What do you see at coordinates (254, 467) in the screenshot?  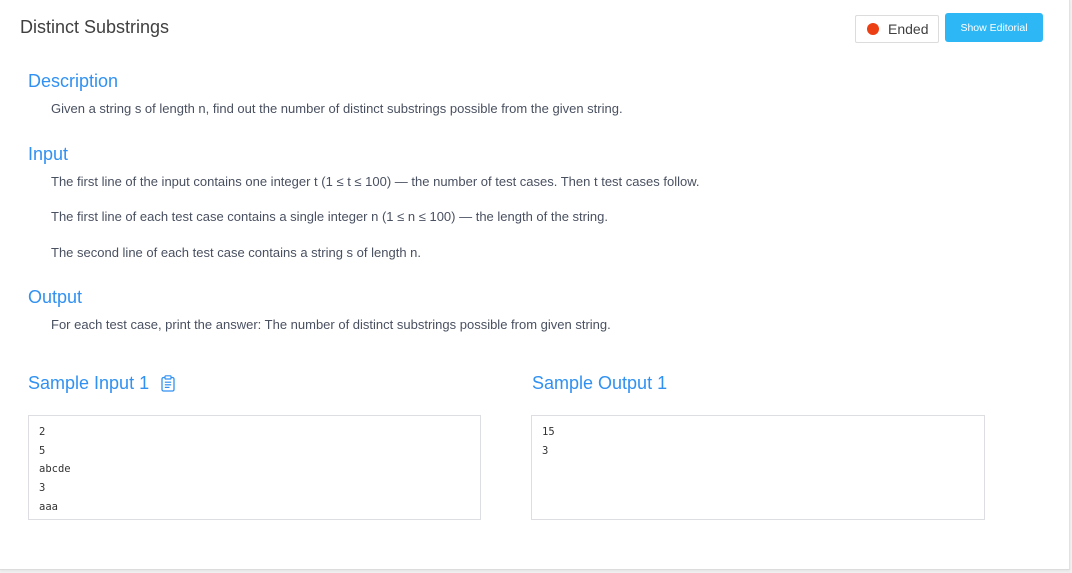 I see `sample-input-box: 2 5 abcde 3 aaa` at bounding box center [254, 467].